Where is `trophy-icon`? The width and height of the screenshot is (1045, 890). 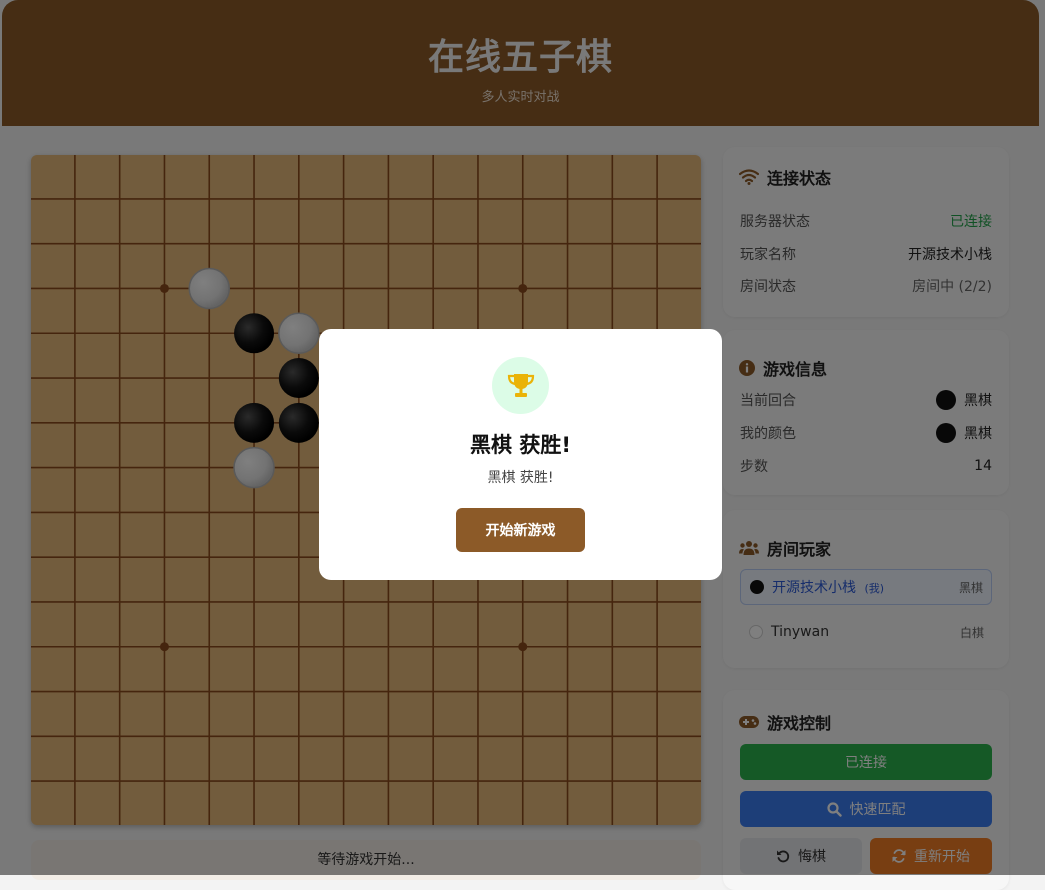 trophy-icon is located at coordinates (520, 385).